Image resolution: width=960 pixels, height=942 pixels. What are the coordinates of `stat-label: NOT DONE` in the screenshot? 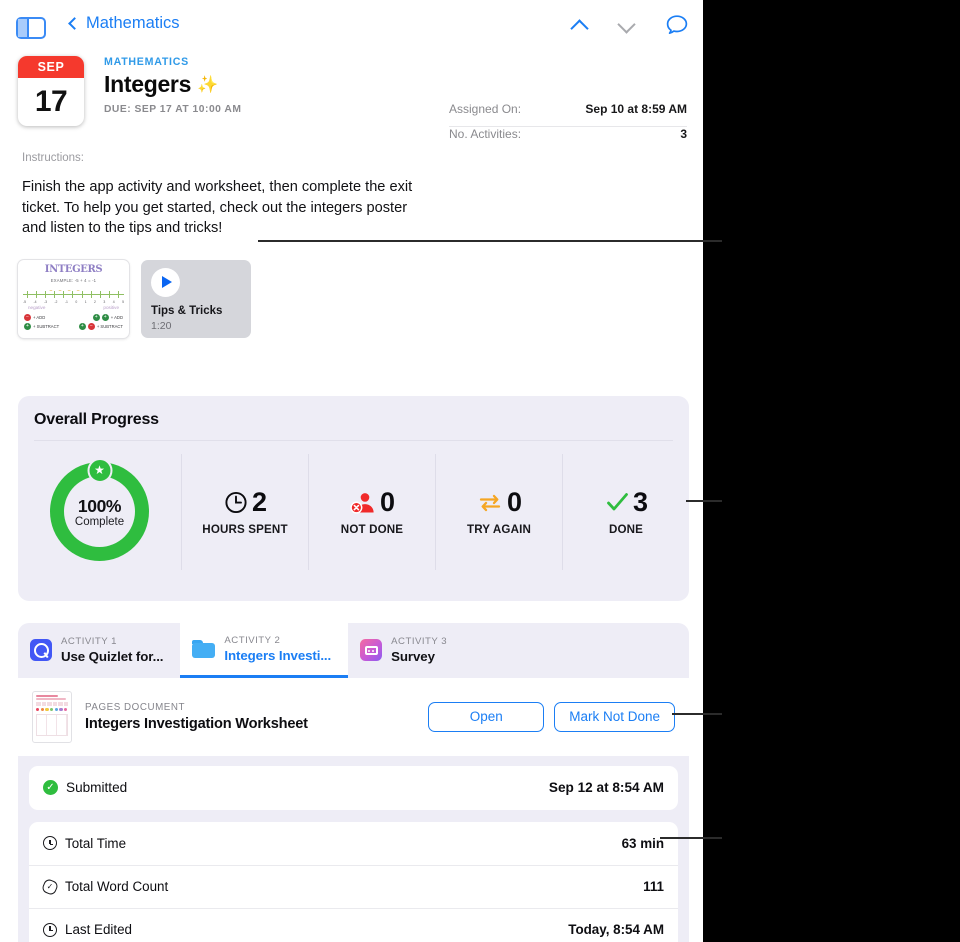 It's located at (372, 530).